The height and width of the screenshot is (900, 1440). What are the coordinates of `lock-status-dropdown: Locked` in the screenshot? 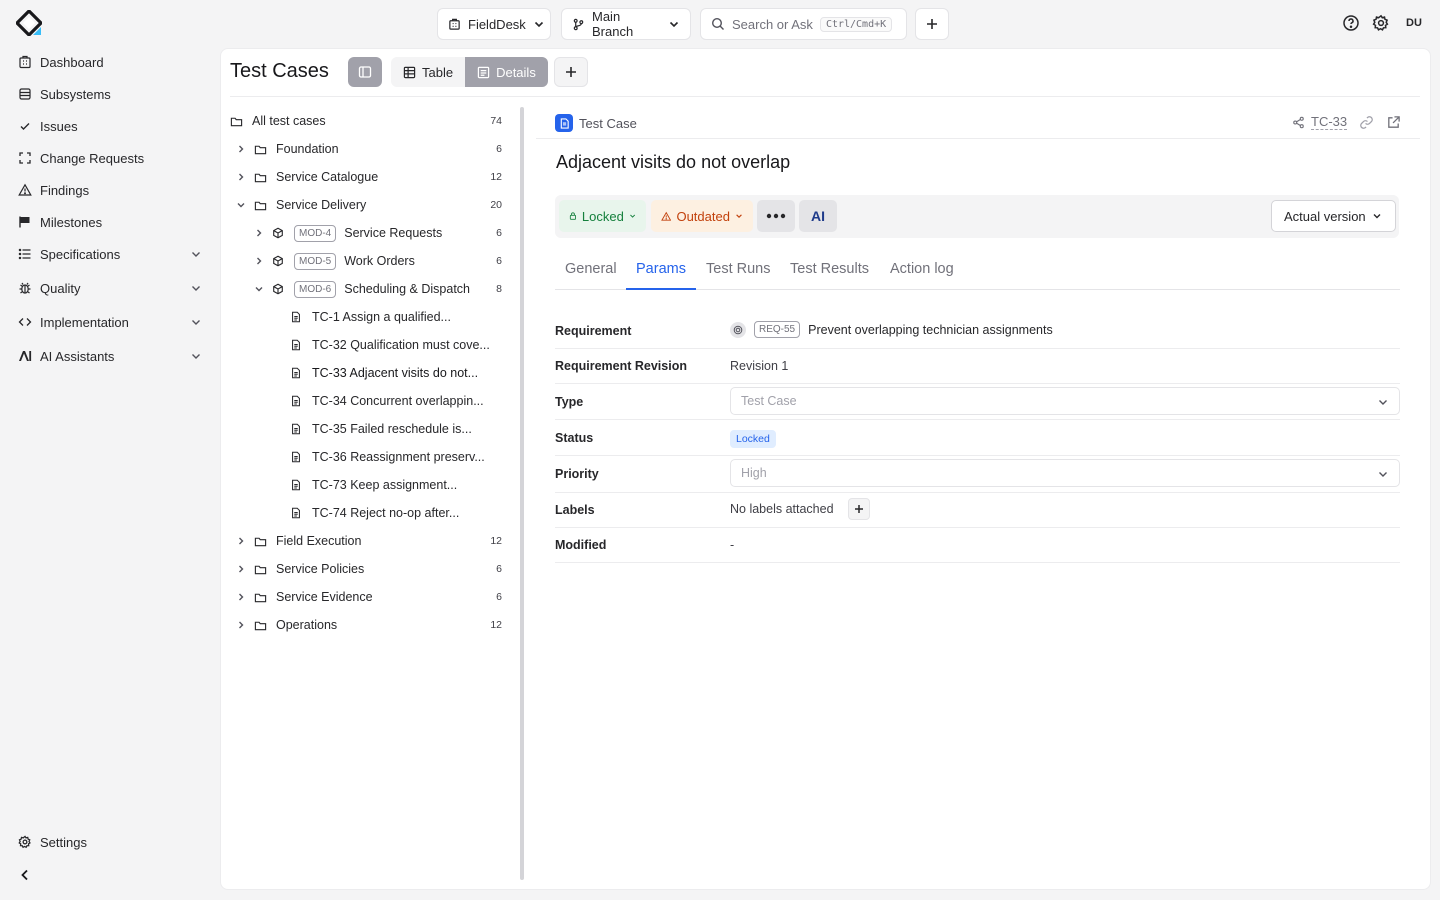 It's located at (602, 216).